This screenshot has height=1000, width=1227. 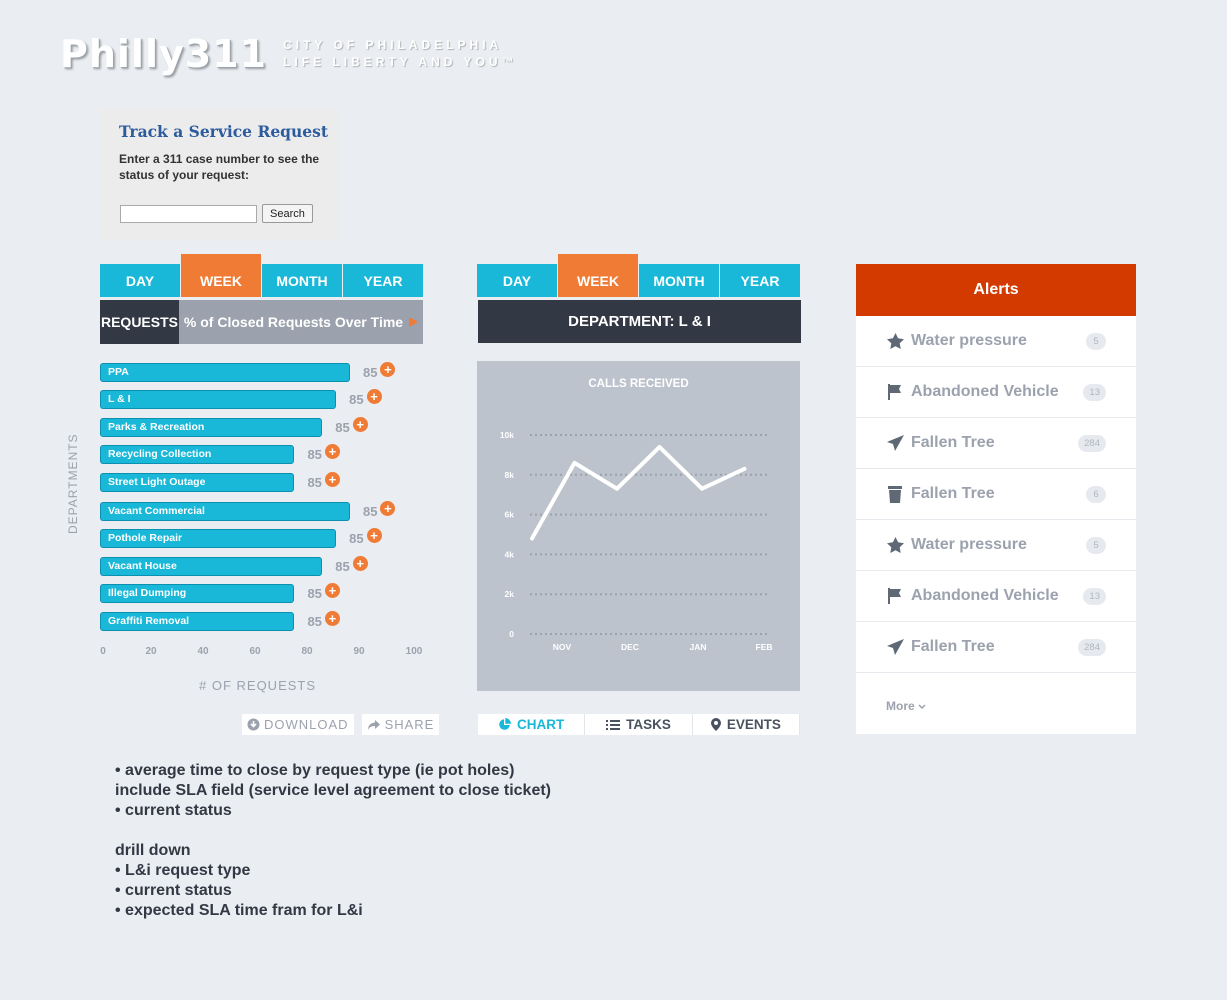 I want to click on bar: Graffiti Removal, so click(x=197, y=621).